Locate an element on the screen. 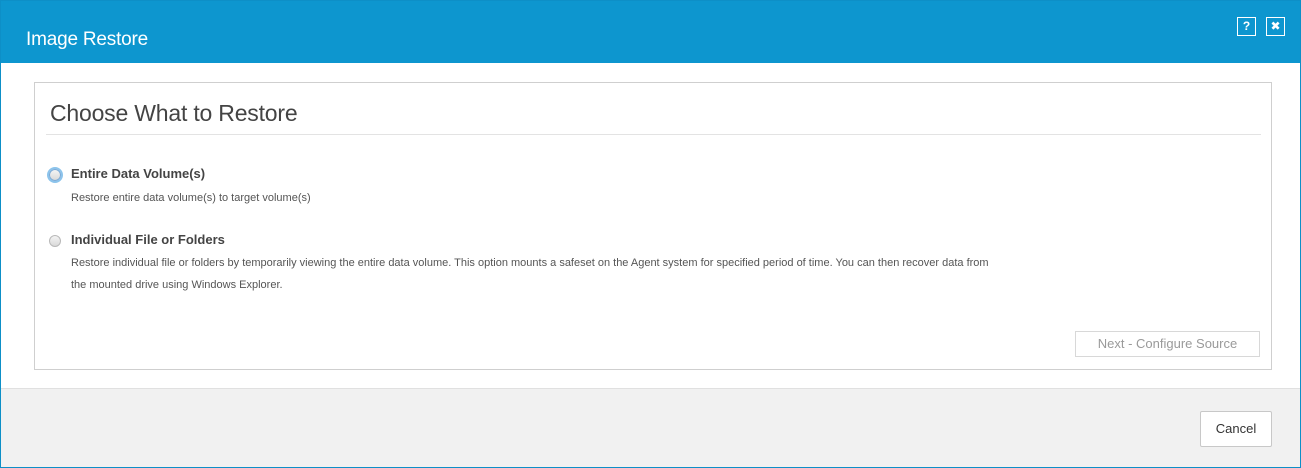  help-icon: ? is located at coordinates (1246, 26).